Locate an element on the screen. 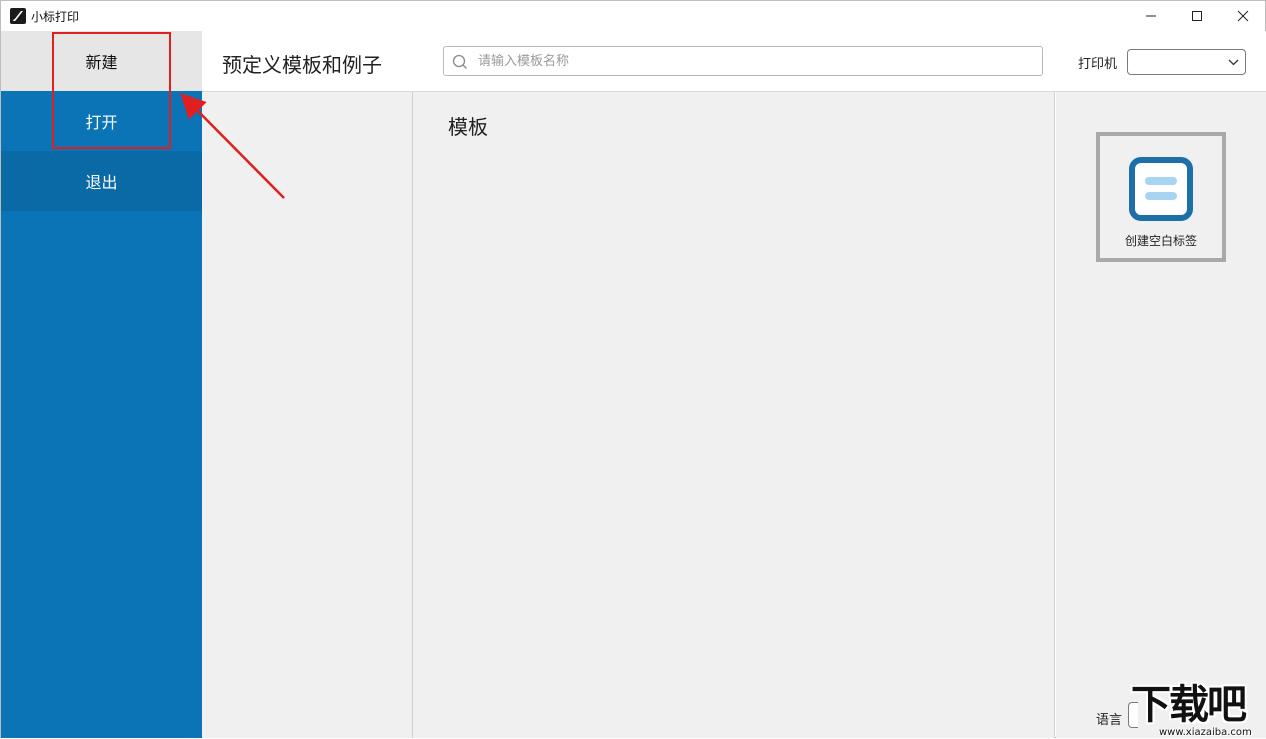  category-panel is located at coordinates (307, 415).